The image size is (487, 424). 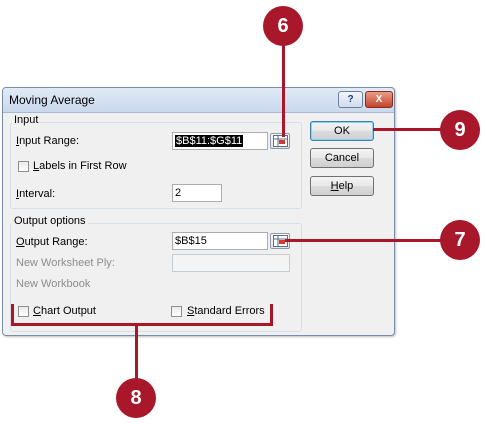 I want to click on input-range-collapse-button, so click(x=280, y=141).